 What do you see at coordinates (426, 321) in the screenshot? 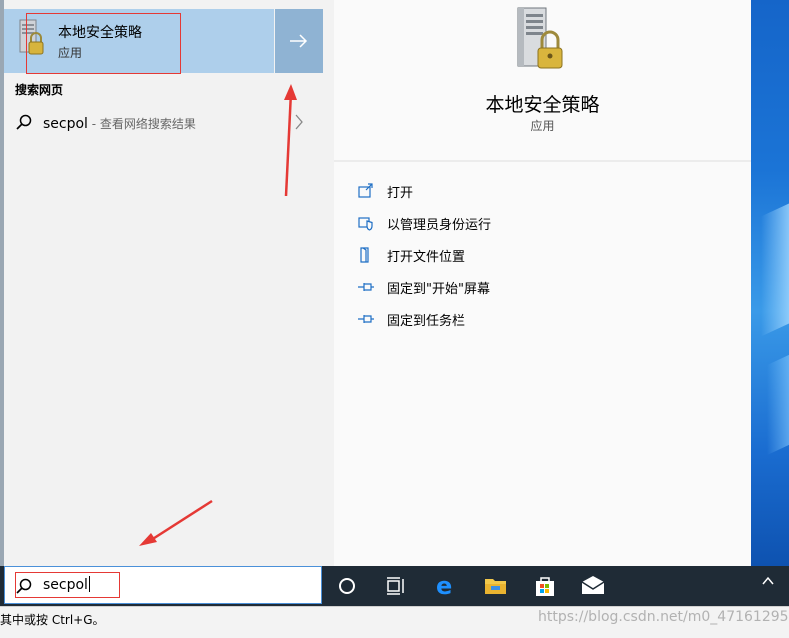
I see `action-label: 固定到任务栏` at bounding box center [426, 321].